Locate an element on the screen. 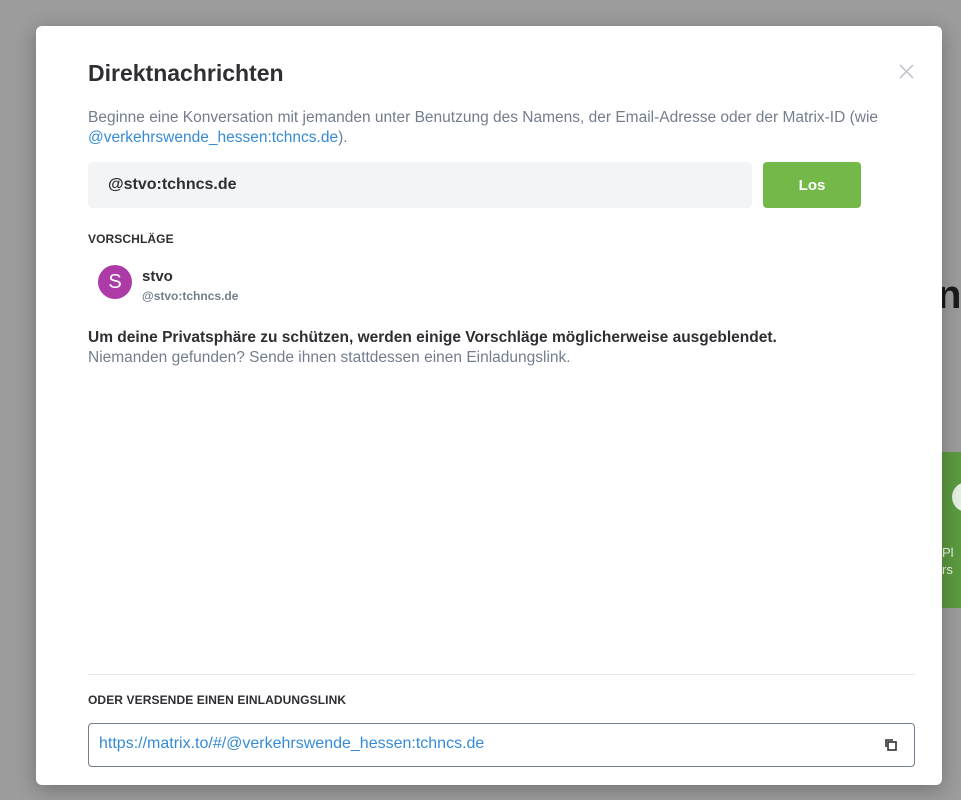 The image size is (961, 800). search-field is located at coordinates (420, 185).